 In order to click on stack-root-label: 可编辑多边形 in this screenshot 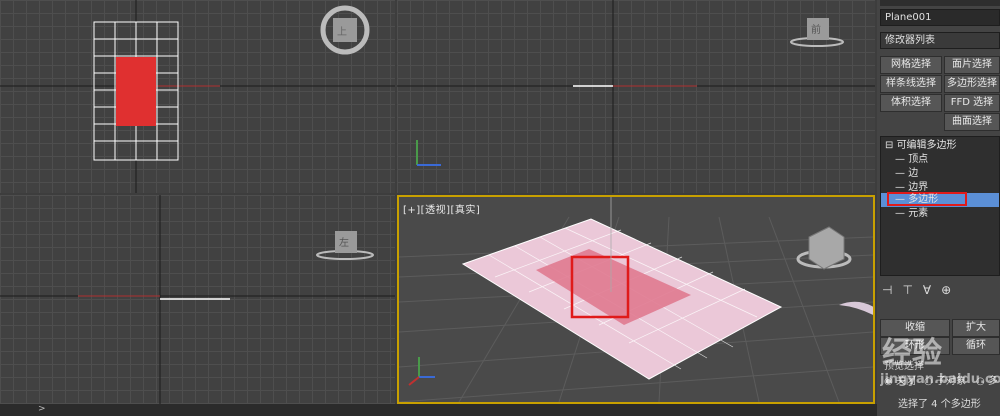, I will do `click(926, 145)`.